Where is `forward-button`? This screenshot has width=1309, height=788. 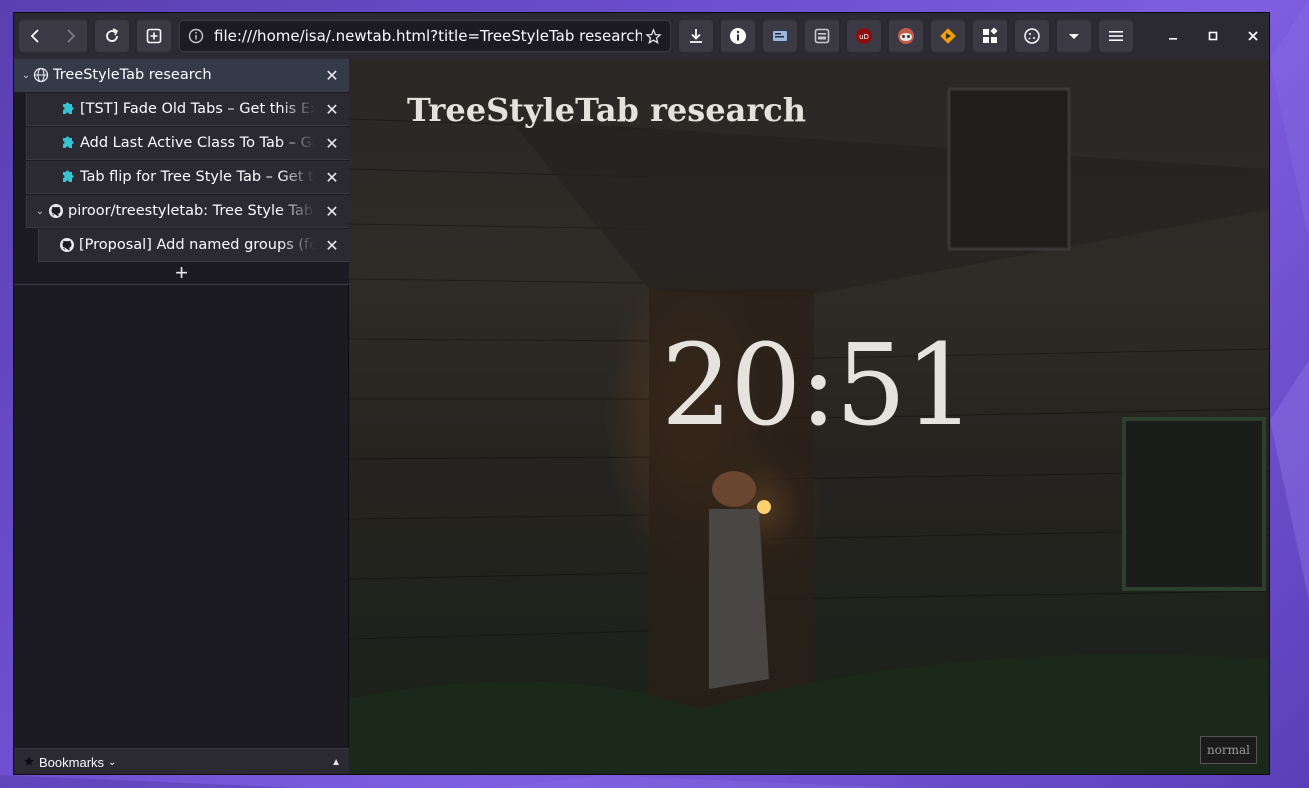
forward-button is located at coordinates (70, 36).